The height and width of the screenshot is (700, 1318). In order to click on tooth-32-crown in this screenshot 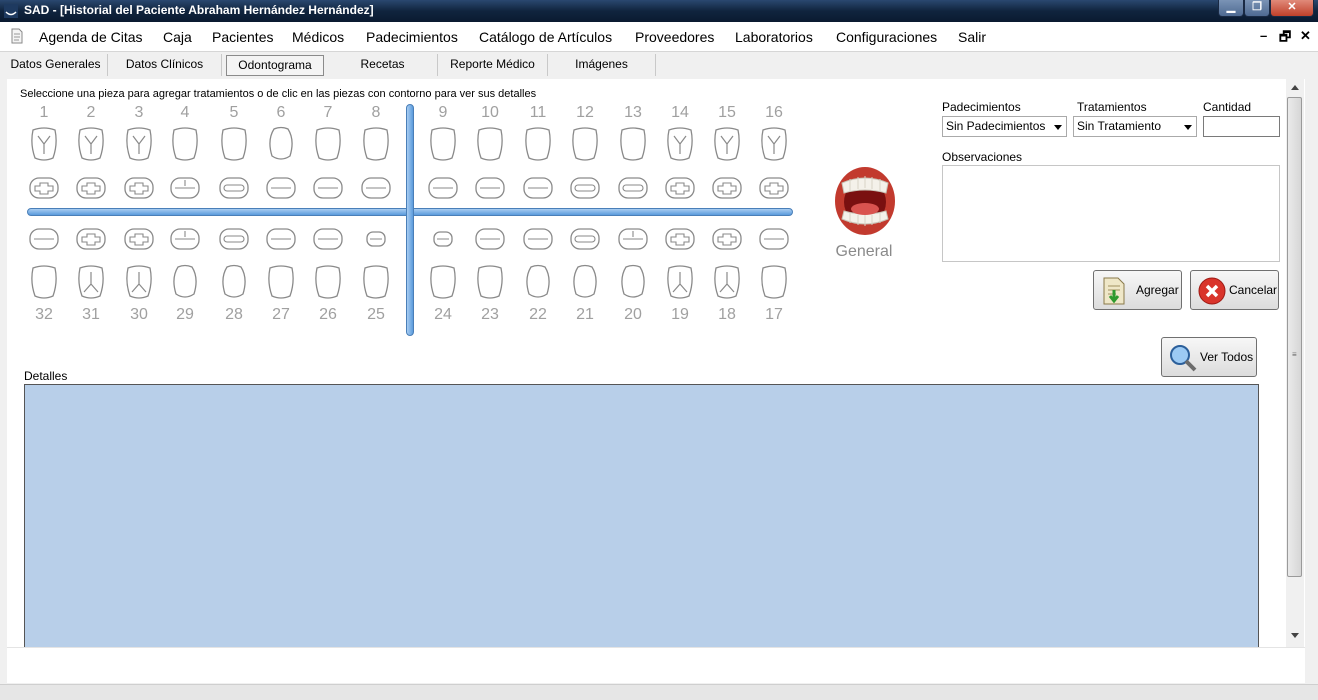, I will do `click(44, 282)`.